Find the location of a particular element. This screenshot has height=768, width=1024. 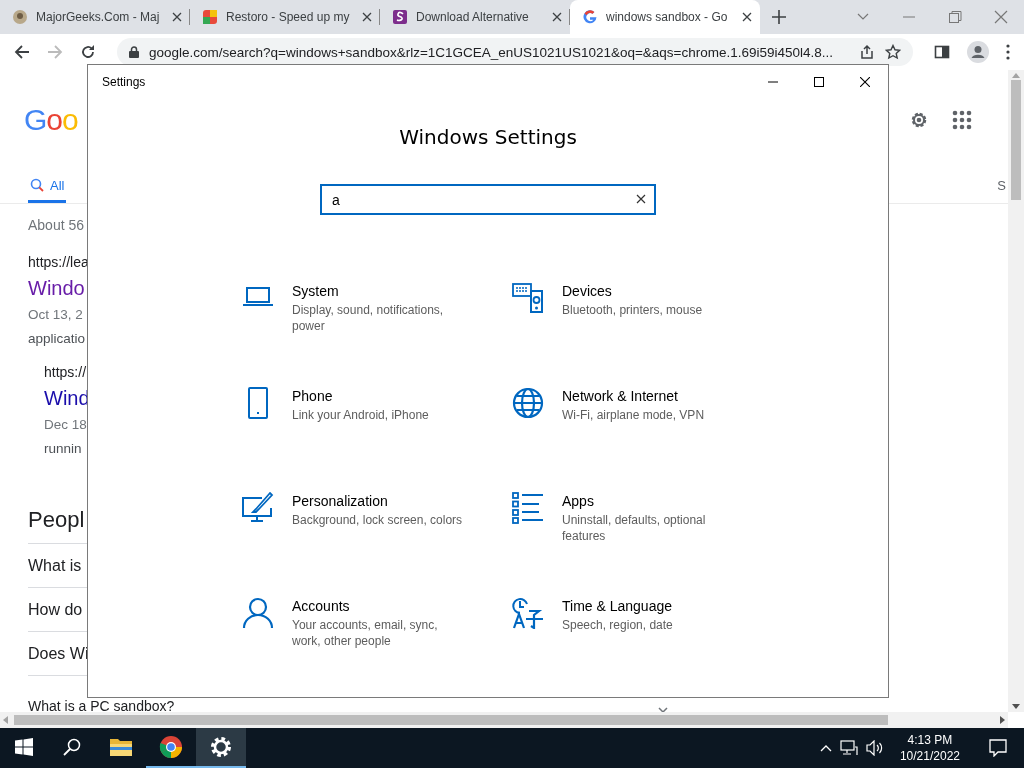

question-item: What is a PC sandbox? is located at coordinates (101, 705).